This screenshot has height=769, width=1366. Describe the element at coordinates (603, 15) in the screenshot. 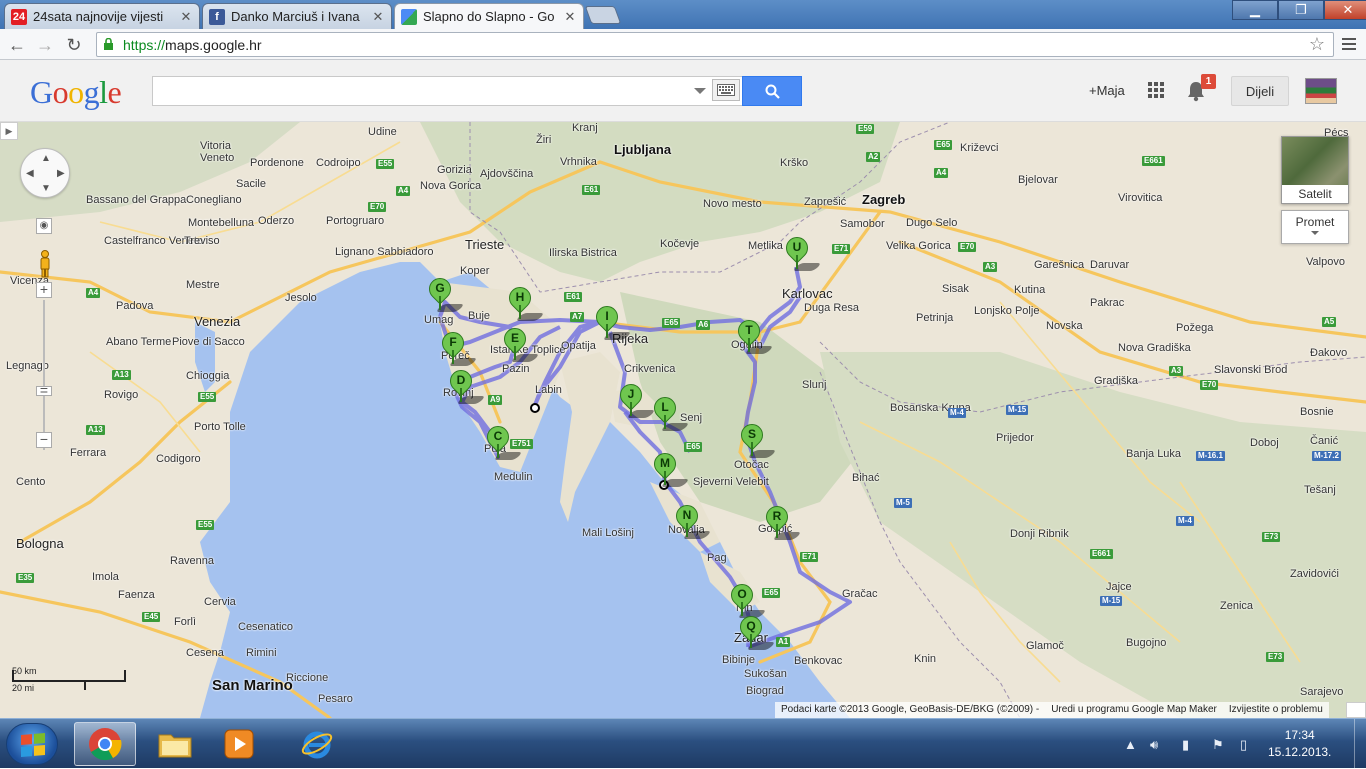

I see `new-tab-button` at that location.